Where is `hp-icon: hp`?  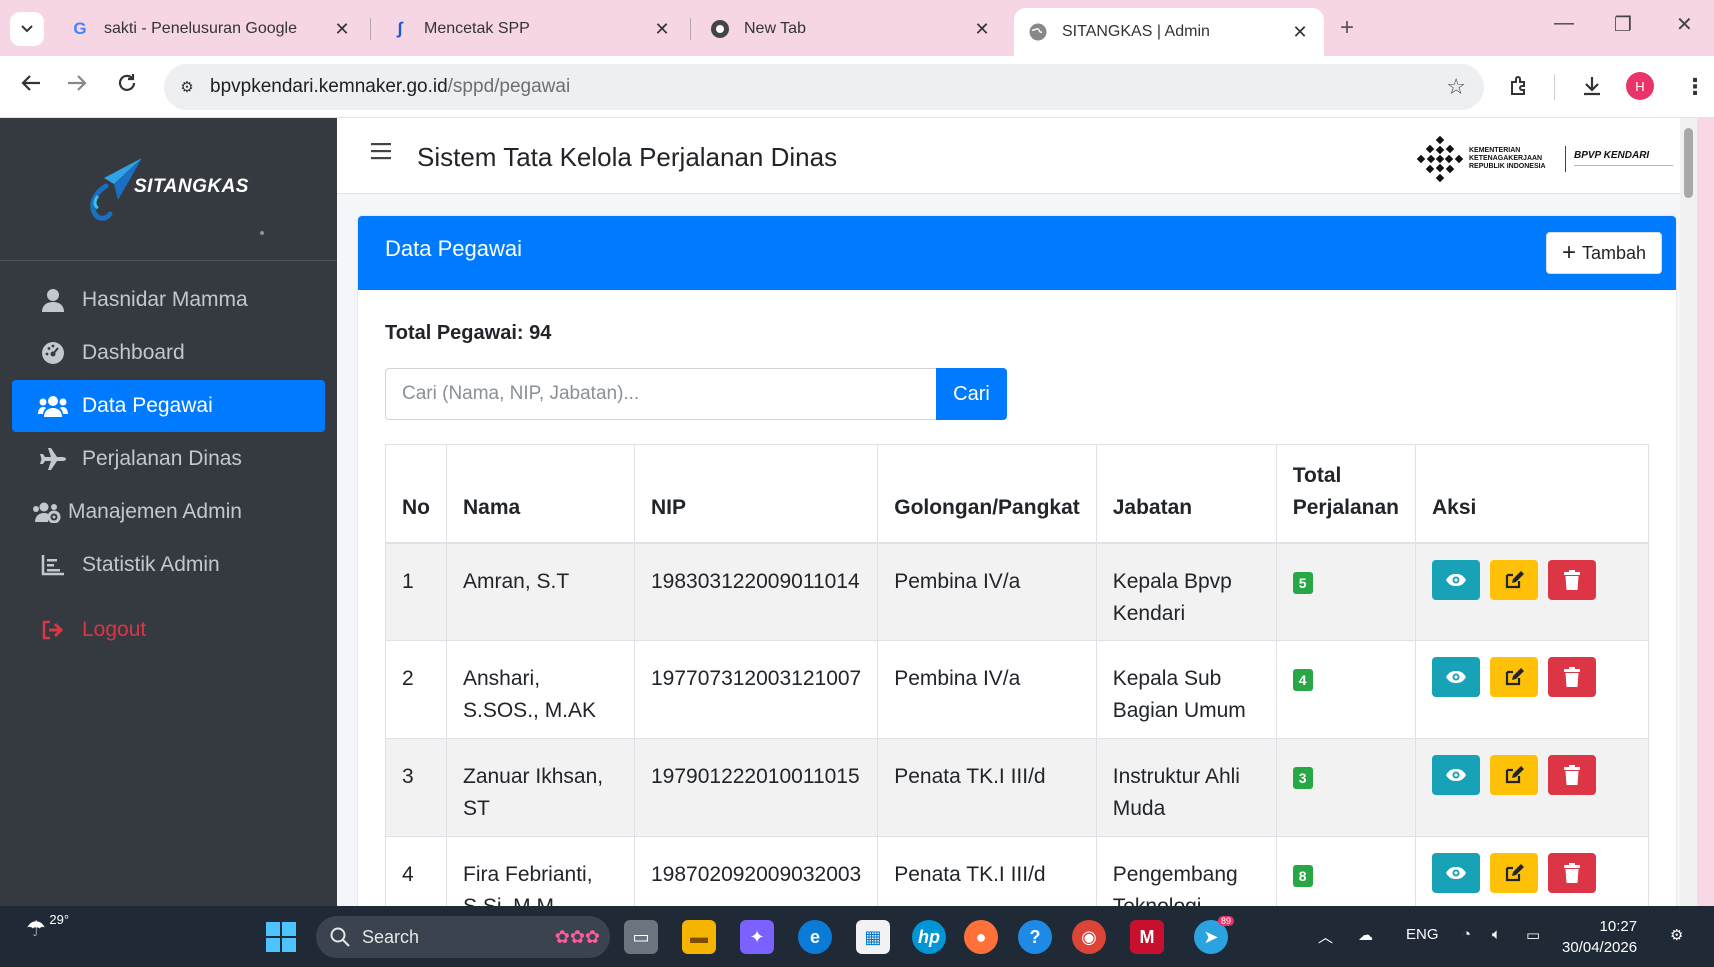 hp-icon: hp is located at coordinates (929, 937).